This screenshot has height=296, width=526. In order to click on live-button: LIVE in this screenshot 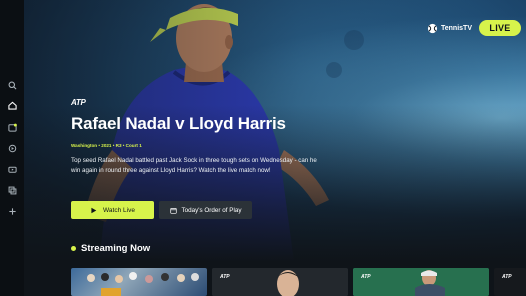, I will do `click(500, 28)`.